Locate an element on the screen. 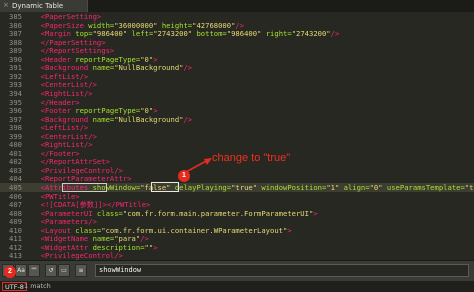 This screenshot has width=474, height=292. highlight-matches-toggle: ≡ is located at coordinates (81, 270).